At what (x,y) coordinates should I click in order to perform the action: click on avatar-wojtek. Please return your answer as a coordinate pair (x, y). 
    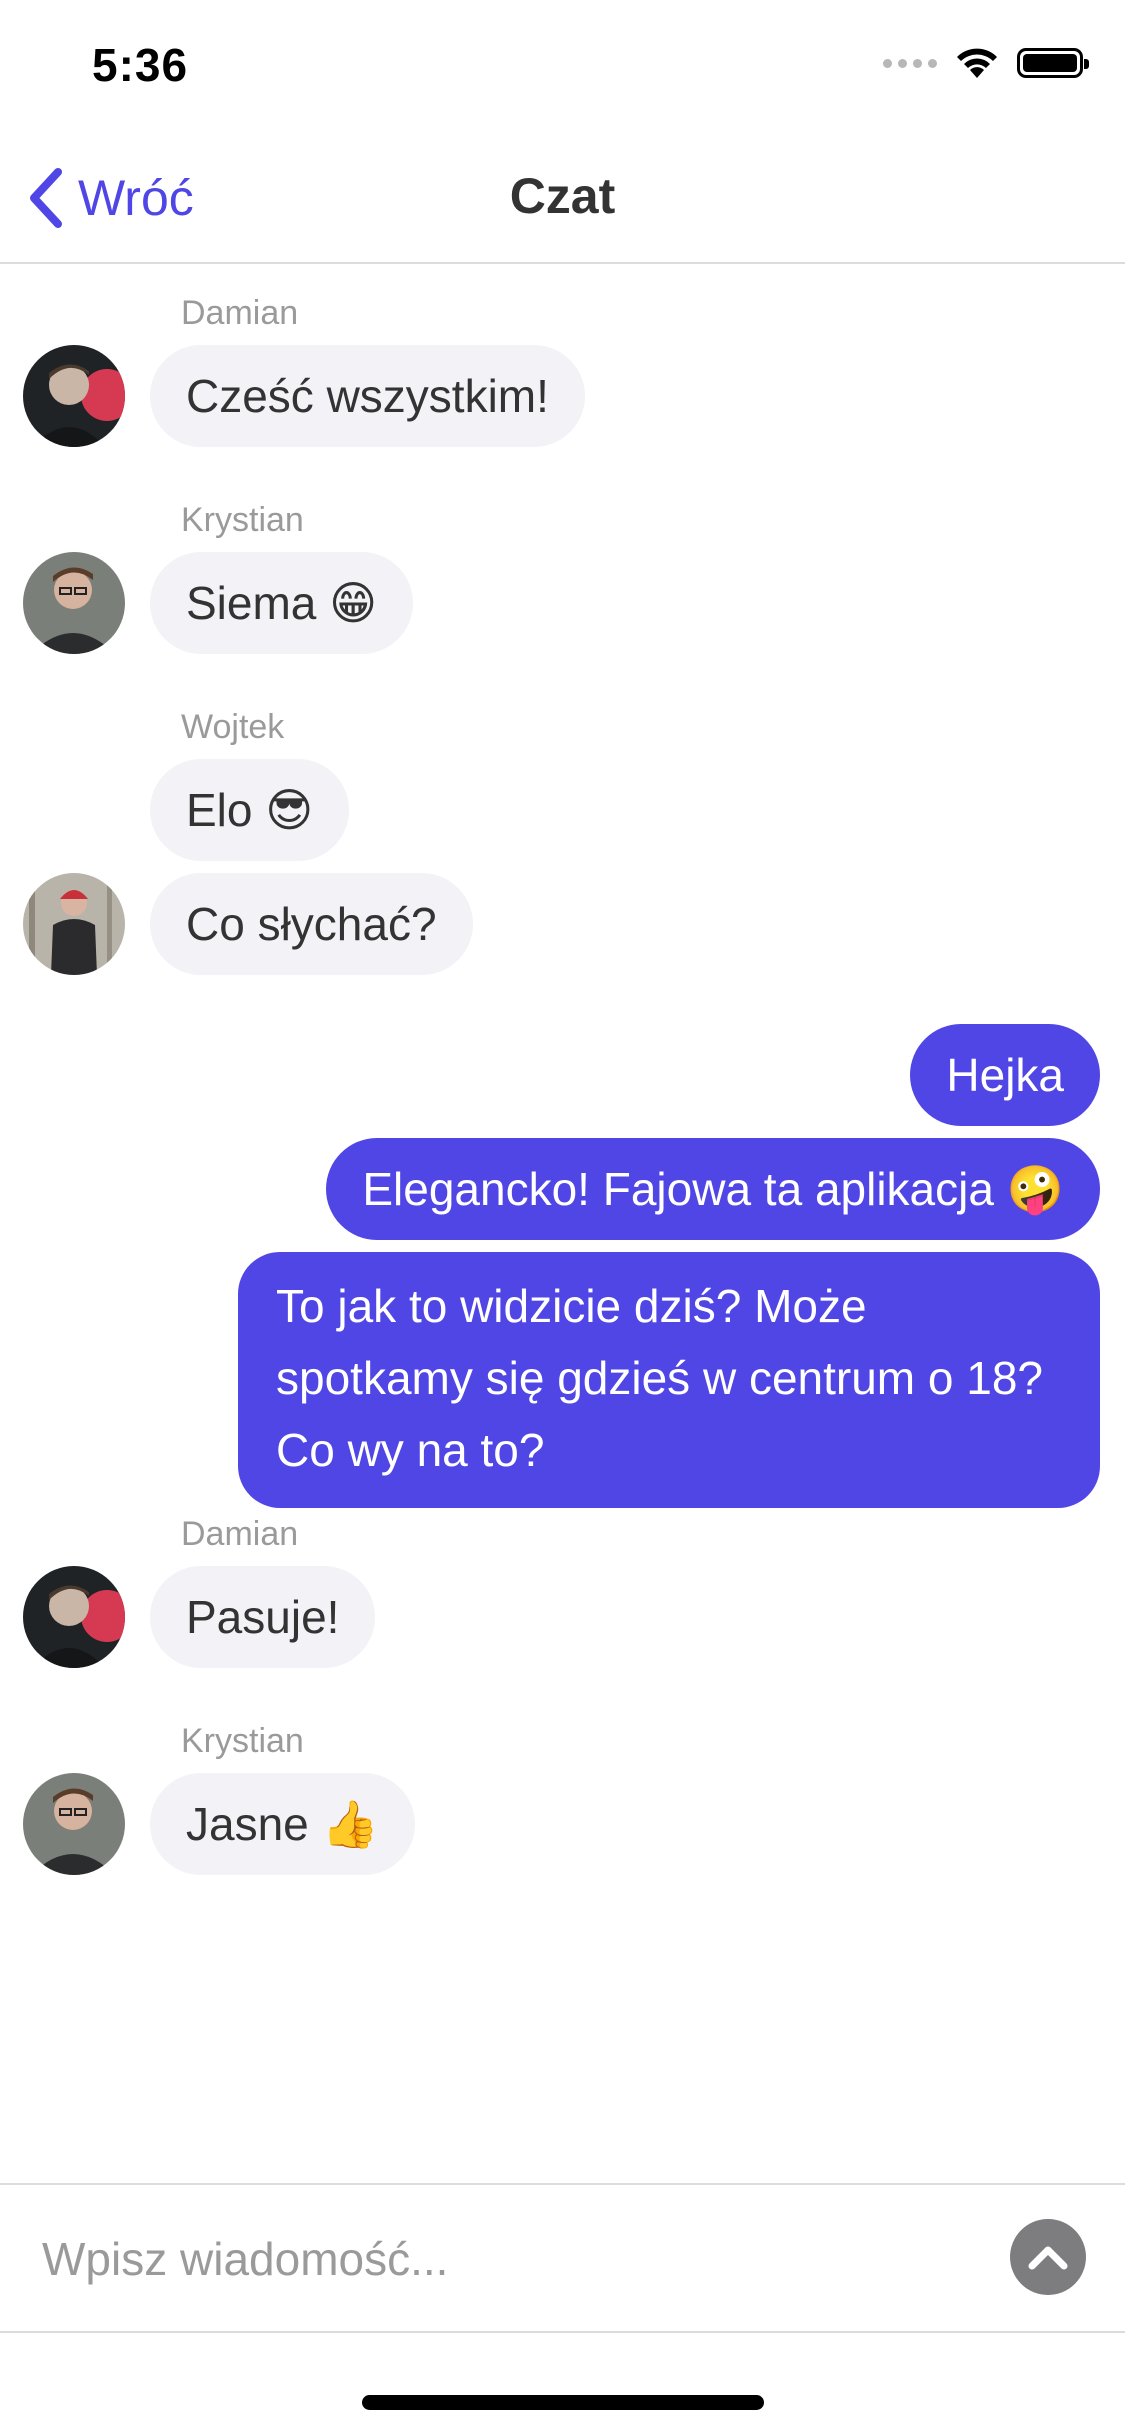
    Looking at the image, I should click on (74, 924).